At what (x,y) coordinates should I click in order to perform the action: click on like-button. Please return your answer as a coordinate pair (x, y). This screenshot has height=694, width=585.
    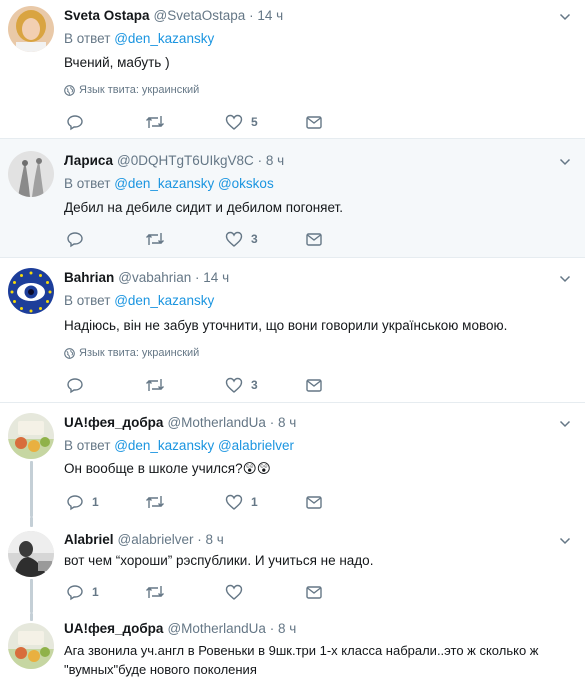
    Looking at the image, I should click on (238, 592).